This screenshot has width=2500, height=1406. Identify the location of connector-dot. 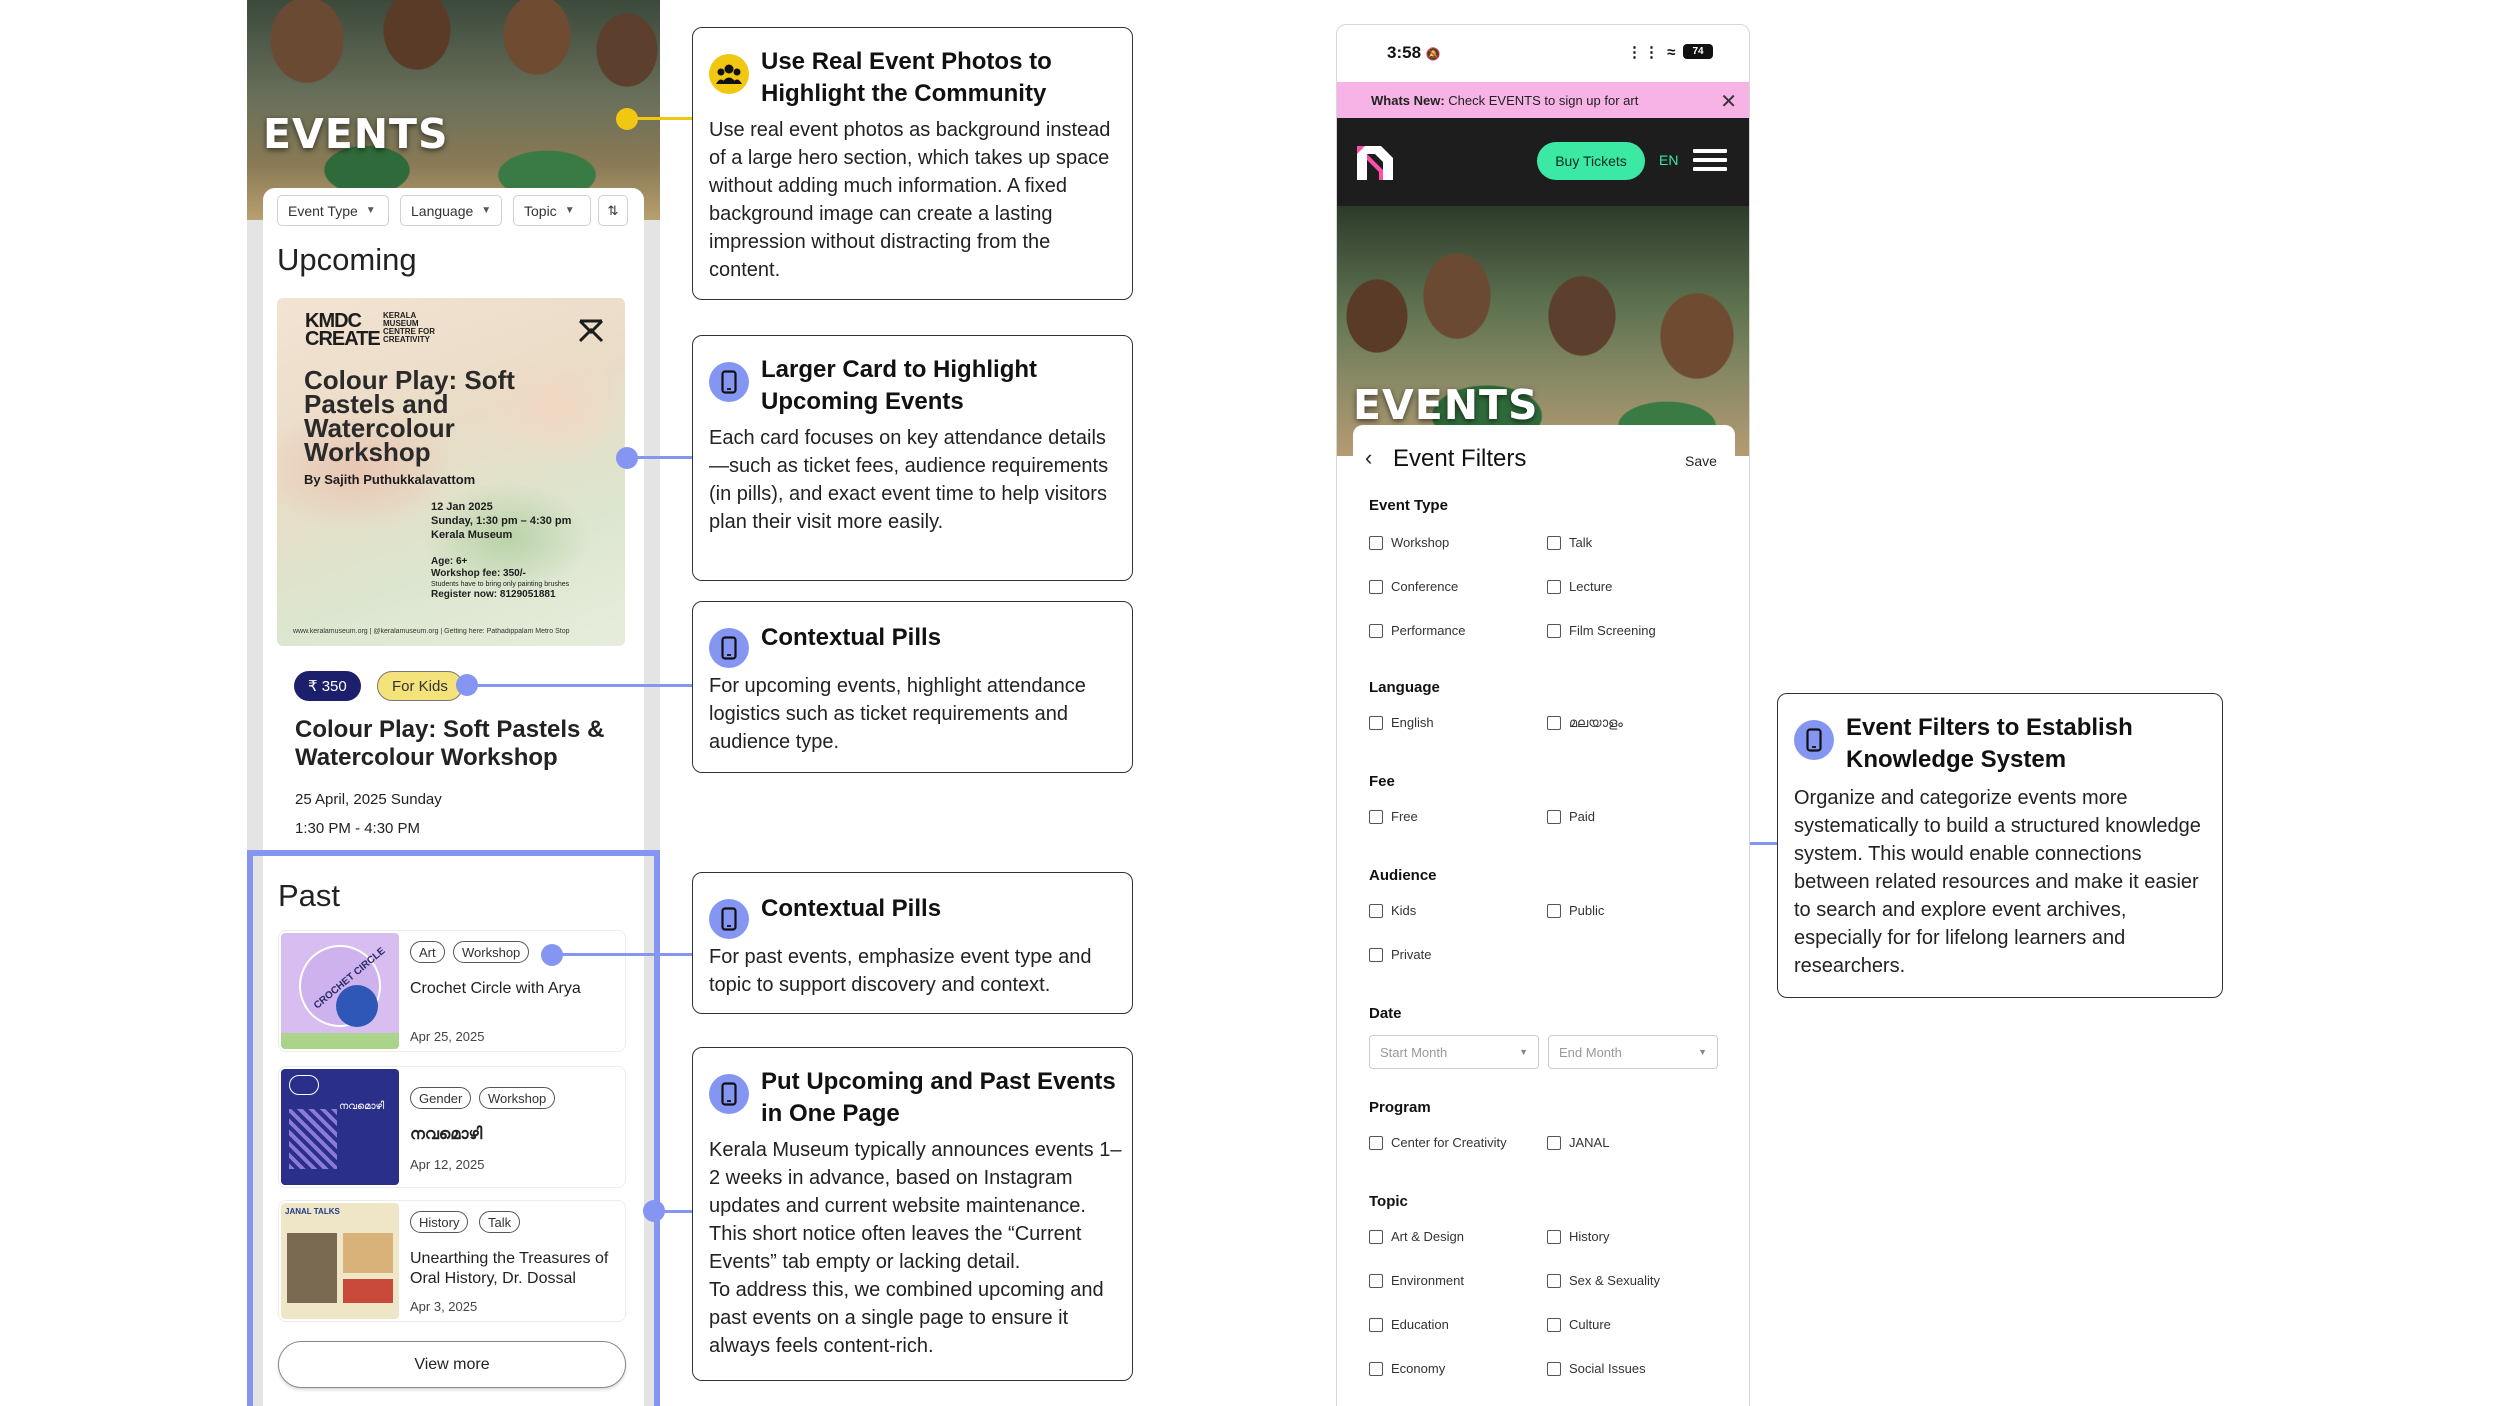
(552, 955).